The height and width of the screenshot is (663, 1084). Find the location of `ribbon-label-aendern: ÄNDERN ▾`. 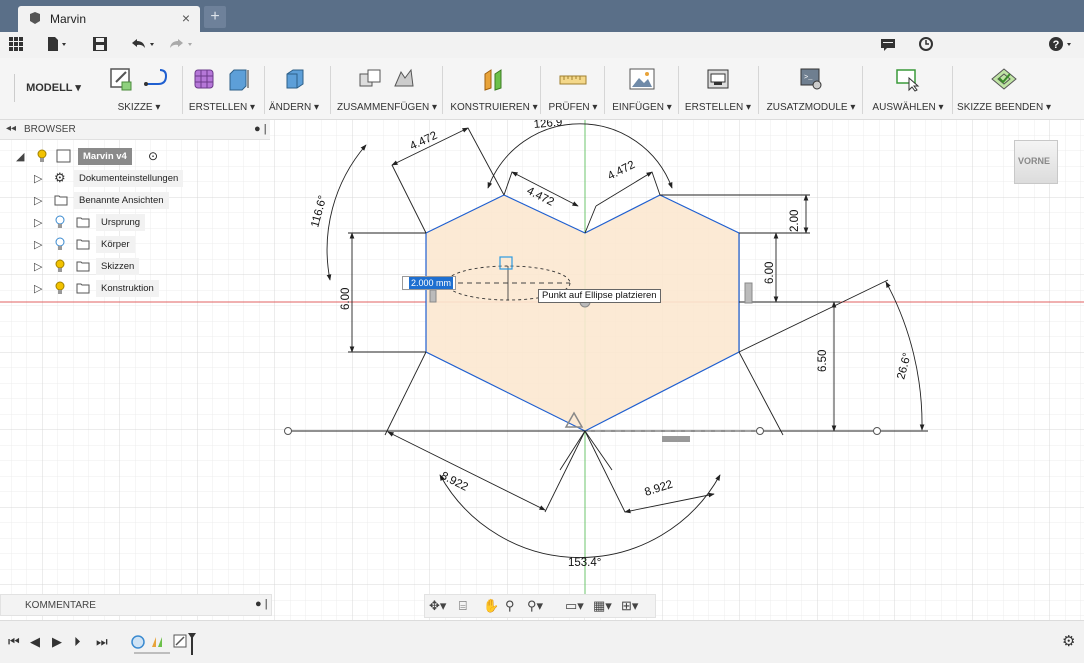

ribbon-label-aendern: ÄNDERN ▾ is located at coordinates (294, 107).